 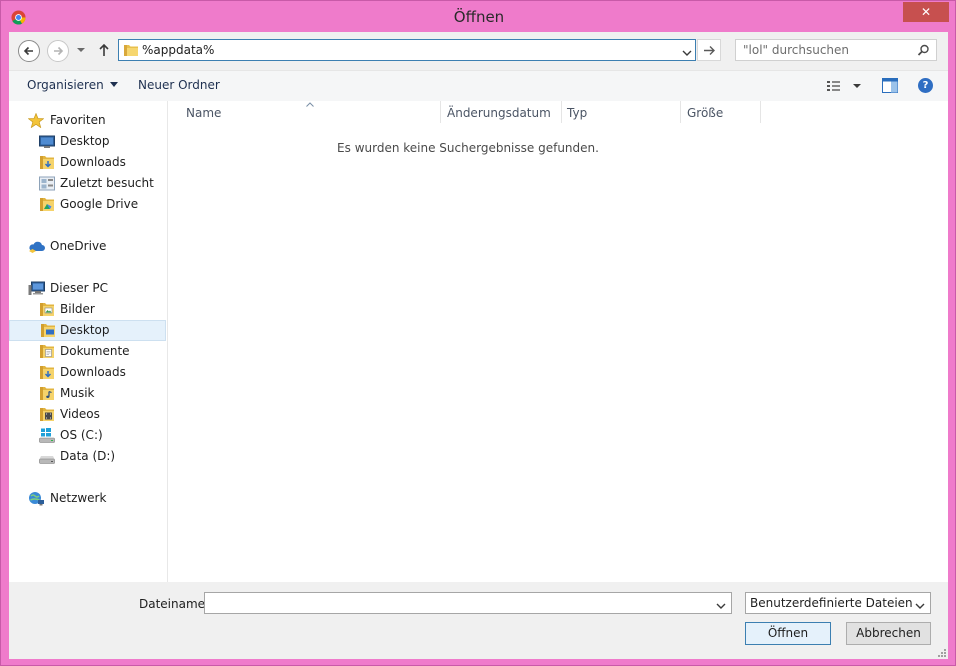 What do you see at coordinates (47, 141) in the screenshot?
I see `desktop-icon` at bounding box center [47, 141].